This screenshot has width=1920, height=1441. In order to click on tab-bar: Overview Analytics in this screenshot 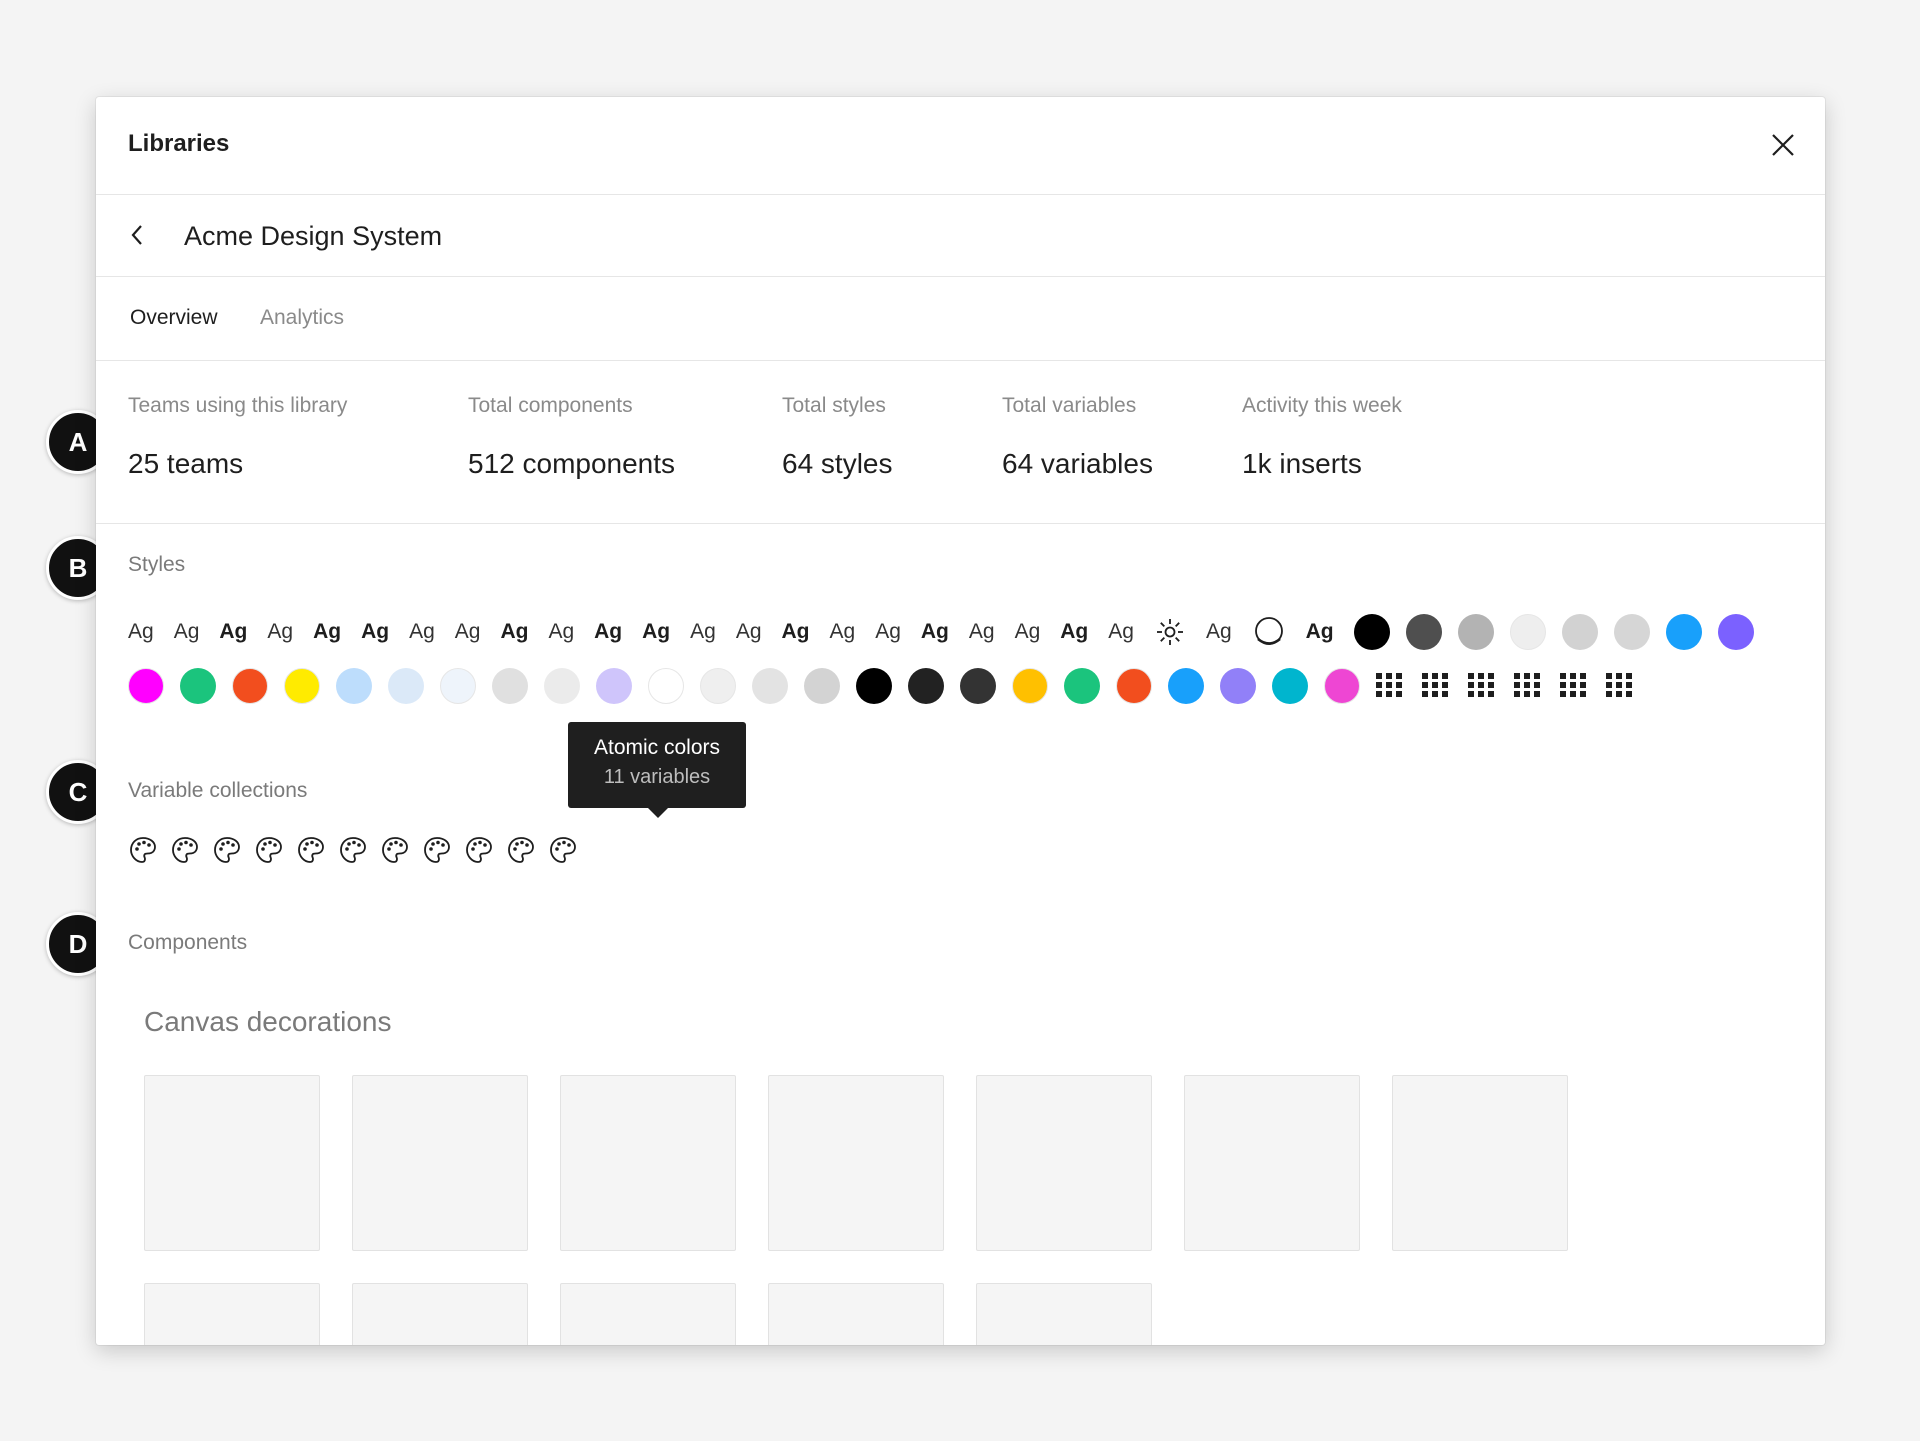, I will do `click(960, 319)`.